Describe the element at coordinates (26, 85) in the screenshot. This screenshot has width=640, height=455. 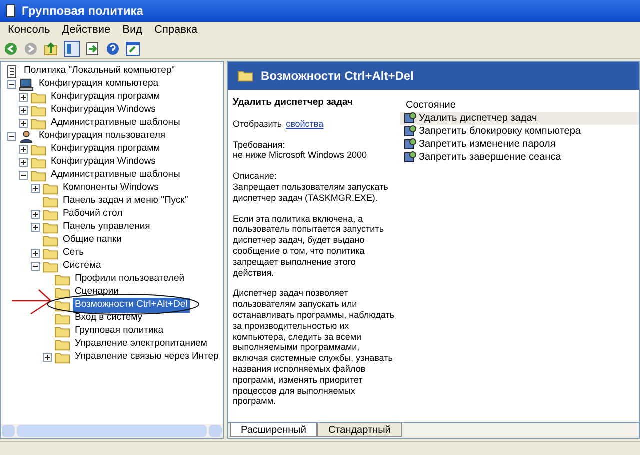
I see `computer-icon` at that location.